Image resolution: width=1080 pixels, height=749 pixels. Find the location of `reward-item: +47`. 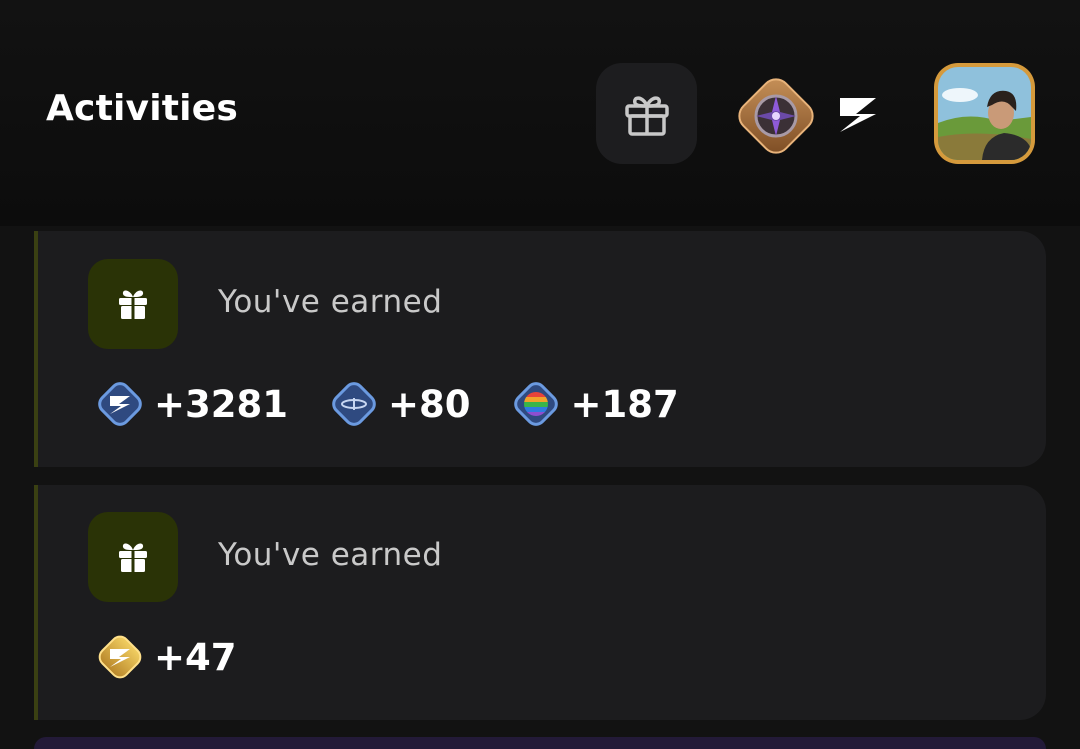

reward-item: +47 is located at coordinates (163, 657).